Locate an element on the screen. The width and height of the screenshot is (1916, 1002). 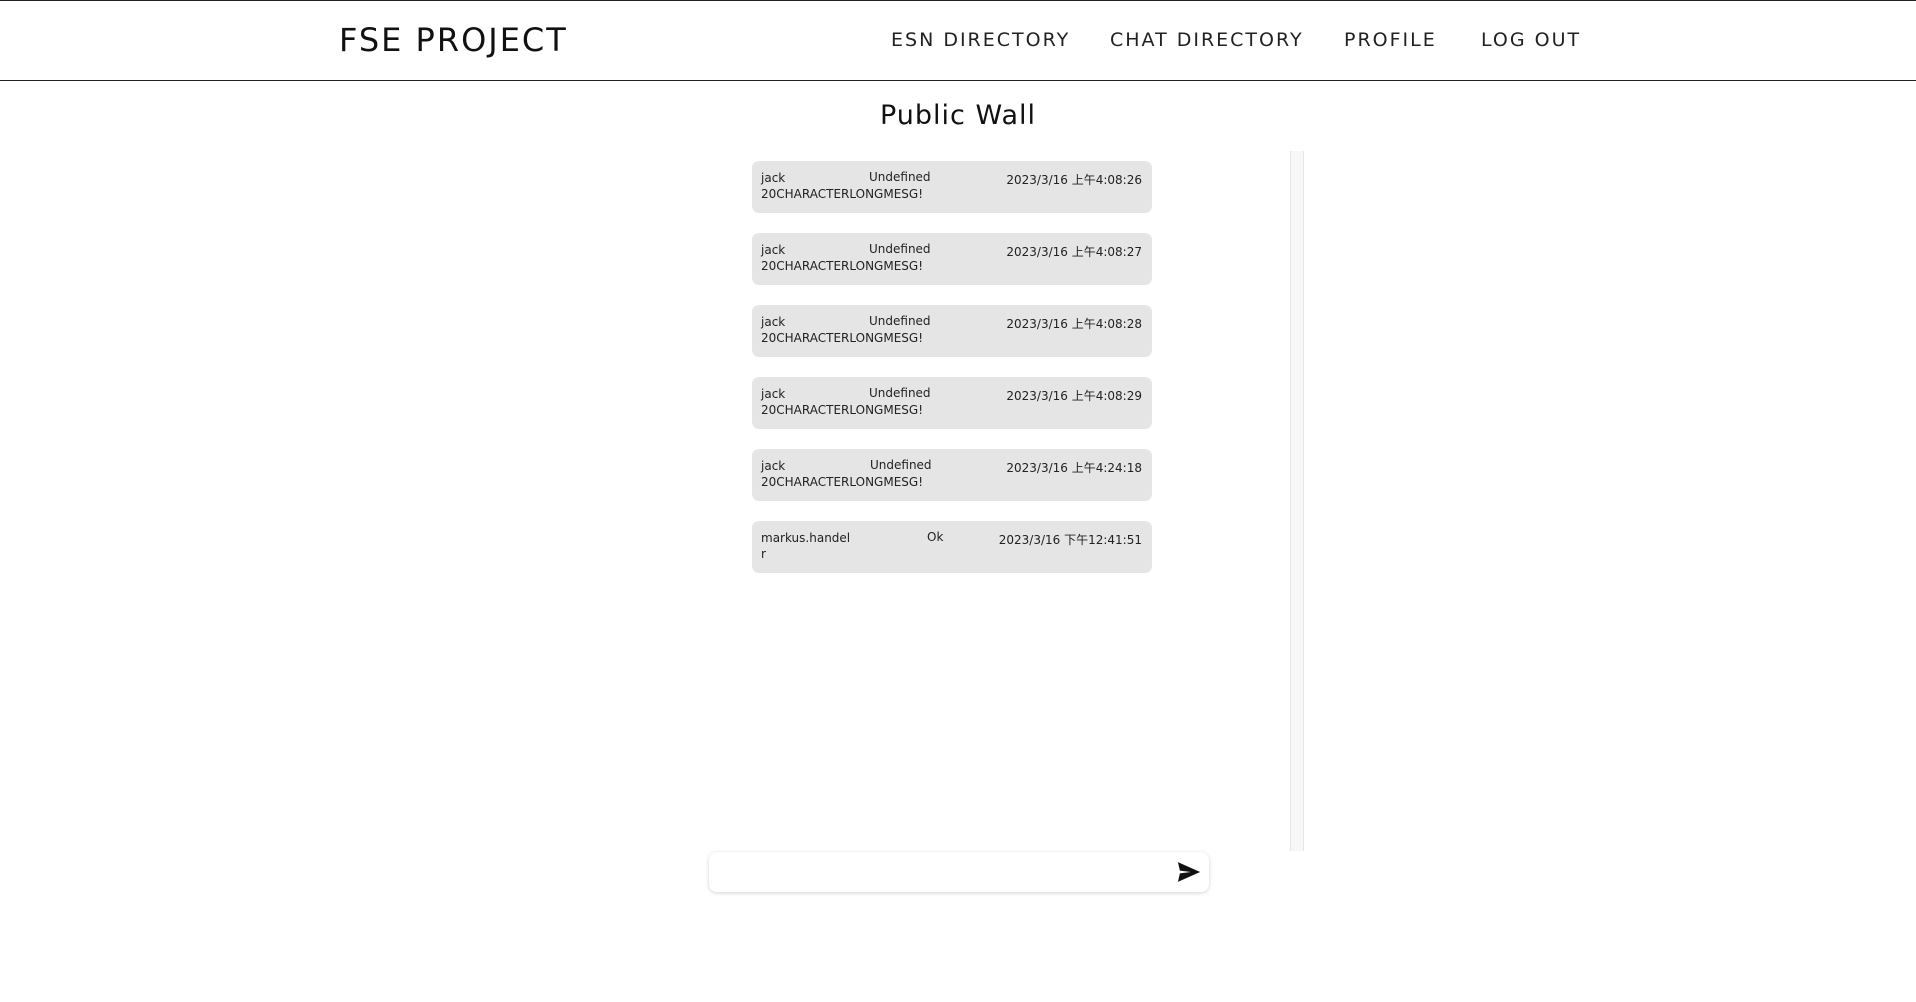
message-timestamp: 2023/3/16 上午4:08:26 is located at coordinates (1074, 180).